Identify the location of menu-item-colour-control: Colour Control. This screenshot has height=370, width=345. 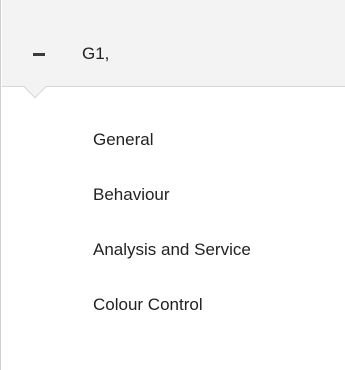
(173, 304).